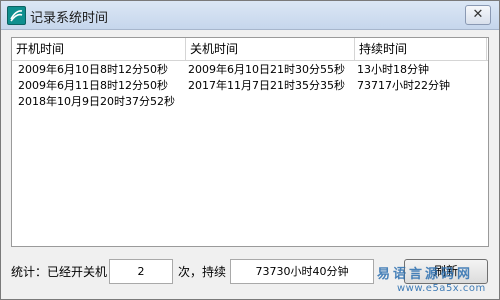 The image size is (500, 300). I want to click on app-logo-icon, so click(16, 15).